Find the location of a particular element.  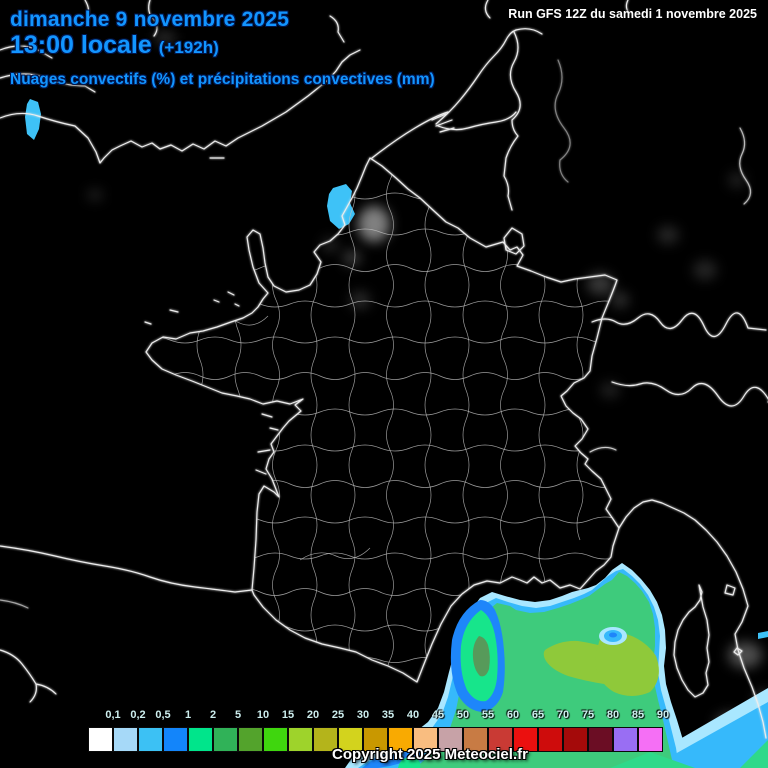

legend-threshold-label: 40 is located at coordinates (413, 715).